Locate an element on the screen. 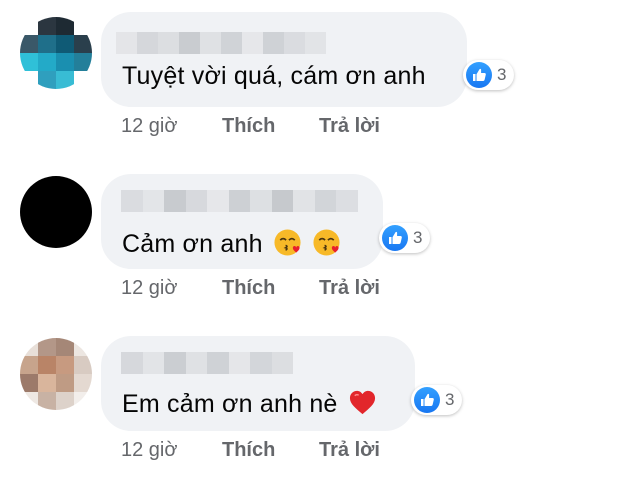 This screenshot has height=479, width=620. comment-text: Tuyệt vời quá, cám ơn anh is located at coordinates (274, 76).